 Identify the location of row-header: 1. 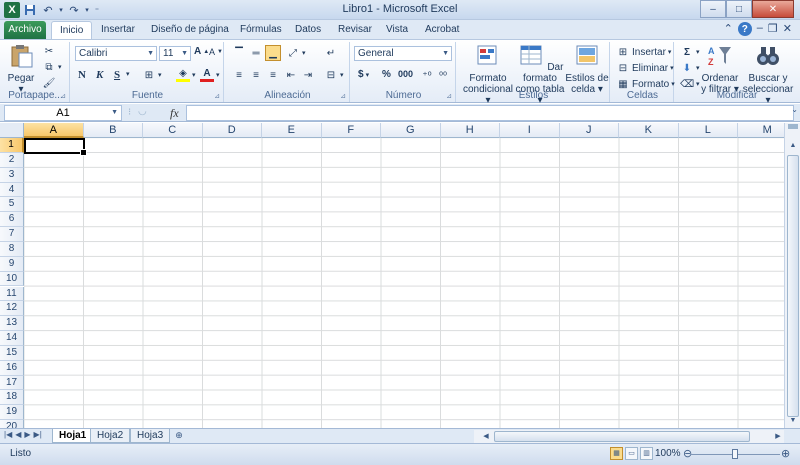
(12, 145).